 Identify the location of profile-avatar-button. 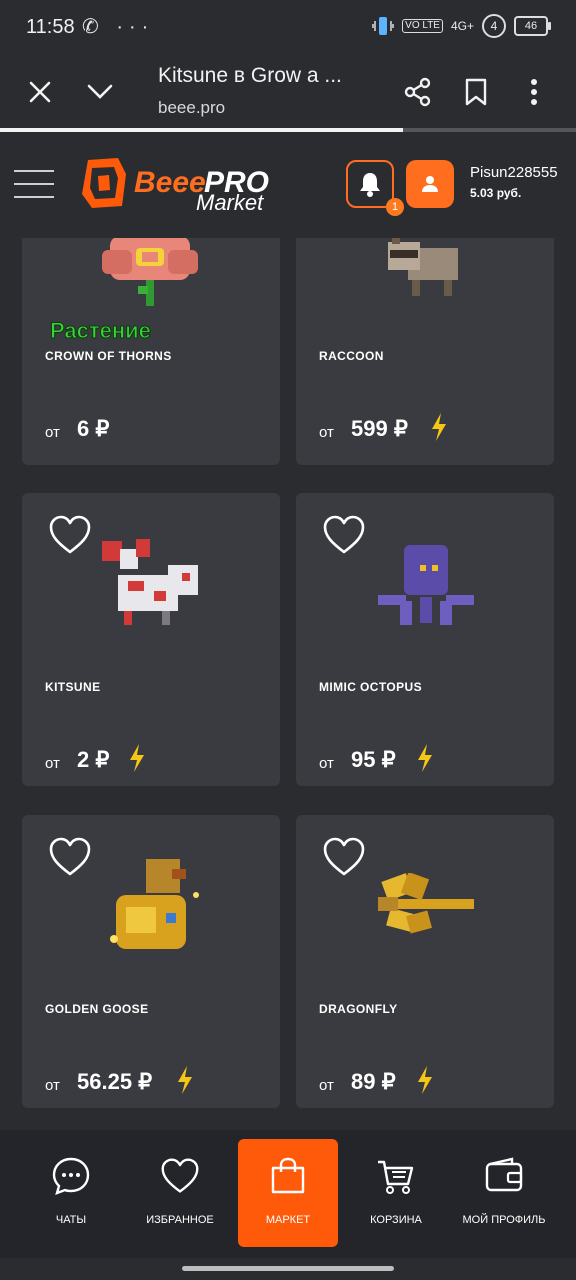
(430, 184).